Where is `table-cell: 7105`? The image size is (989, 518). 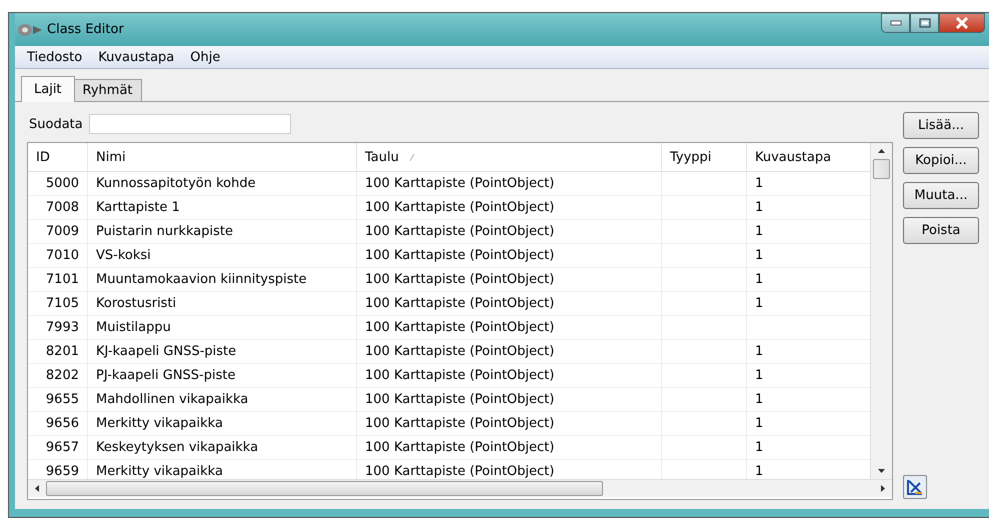
table-cell: 7105 is located at coordinates (62, 303).